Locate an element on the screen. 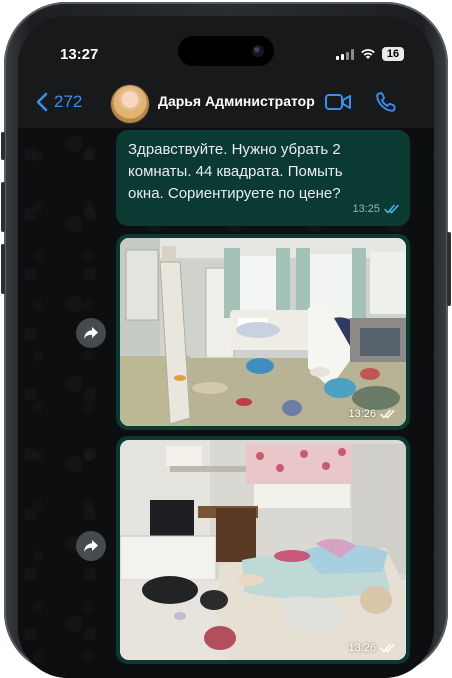 Image resolution: width=452 pixels, height=678 pixels. power-button is located at coordinates (449, 269).